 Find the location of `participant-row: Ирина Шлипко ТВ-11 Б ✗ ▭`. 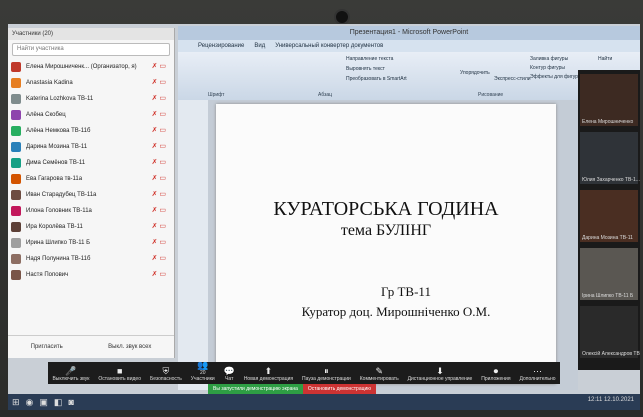

participant-row: Ирина Шлипко ТВ-11 Б ✗ ▭ is located at coordinates (91, 243).